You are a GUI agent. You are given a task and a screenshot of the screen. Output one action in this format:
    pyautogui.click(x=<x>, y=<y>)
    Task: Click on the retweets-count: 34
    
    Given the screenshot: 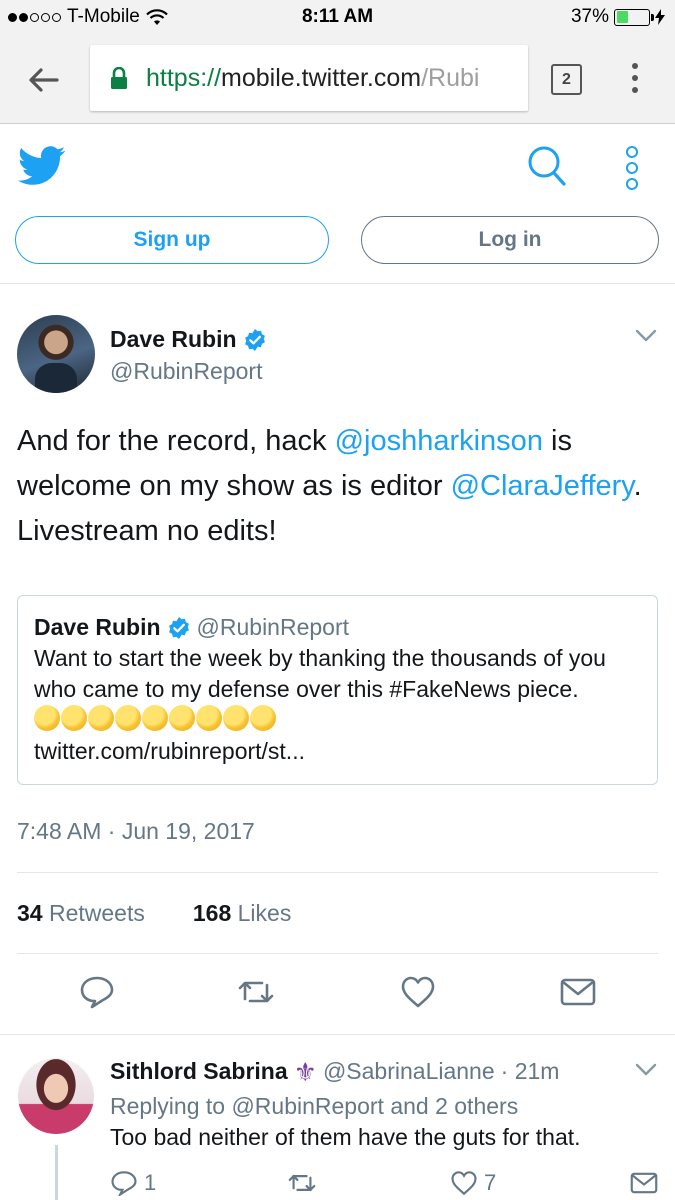 What is the action you would take?
    pyautogui.click(x=30, y=913)
    